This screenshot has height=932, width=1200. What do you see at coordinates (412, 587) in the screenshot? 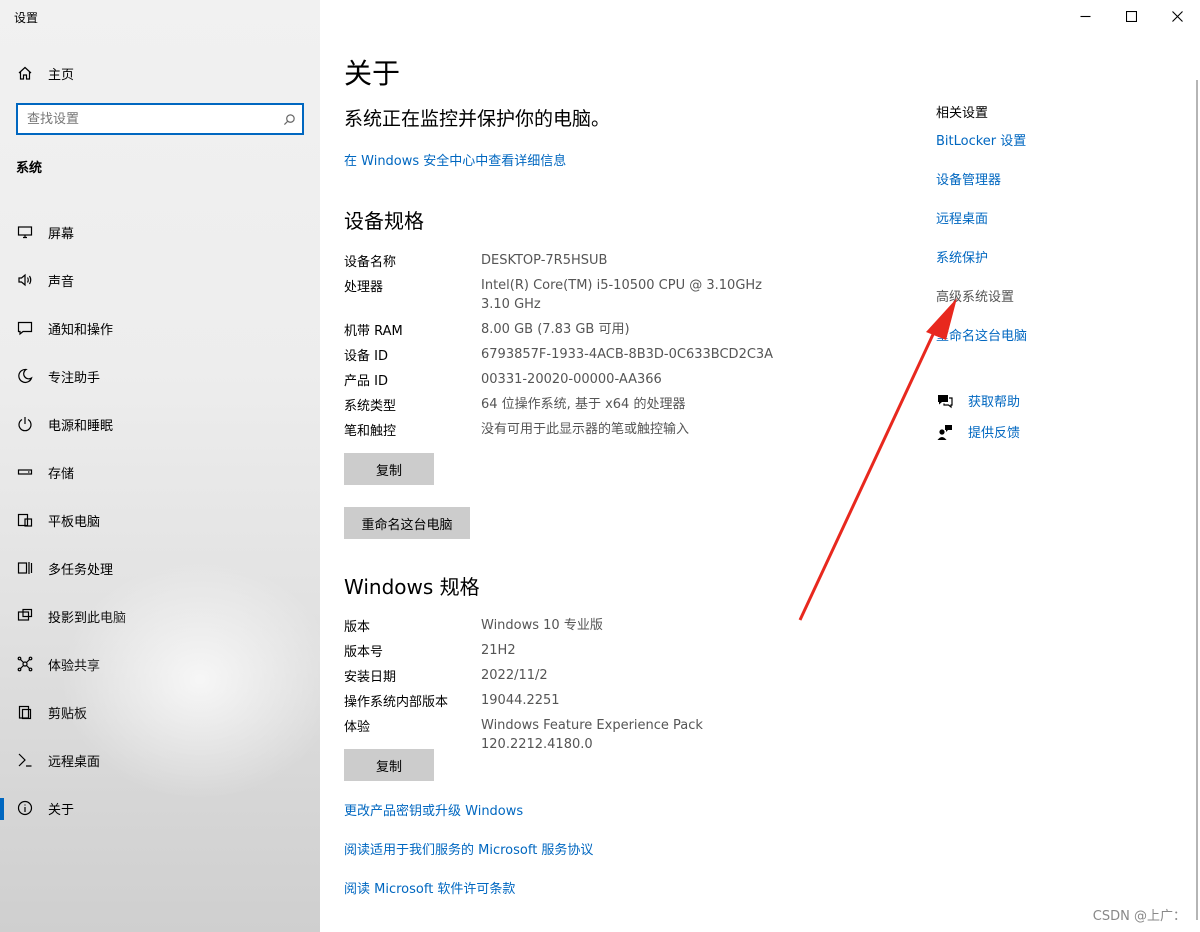
I see `windows-specs-heading: Windows 规格` at bounding box center [412, 587].